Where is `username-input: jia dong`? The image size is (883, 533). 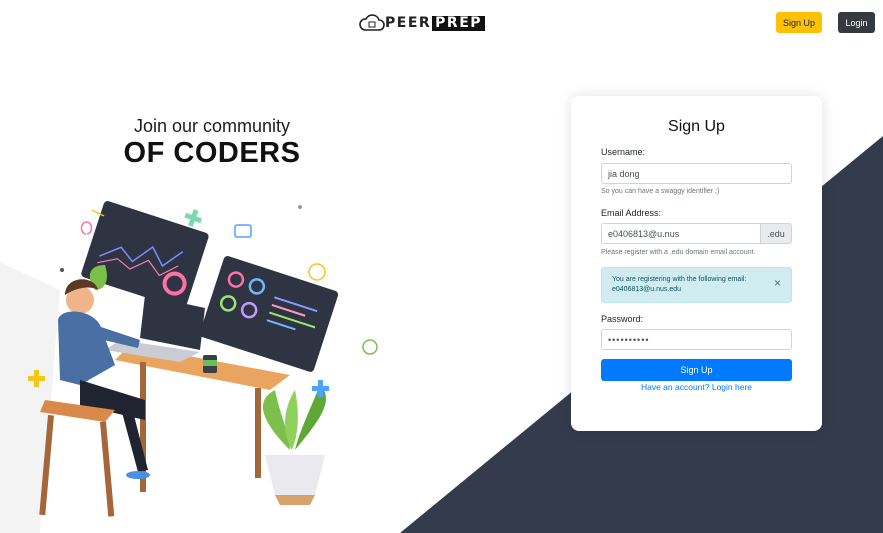 username-input: jia dong is located at coordinates (696, 173).